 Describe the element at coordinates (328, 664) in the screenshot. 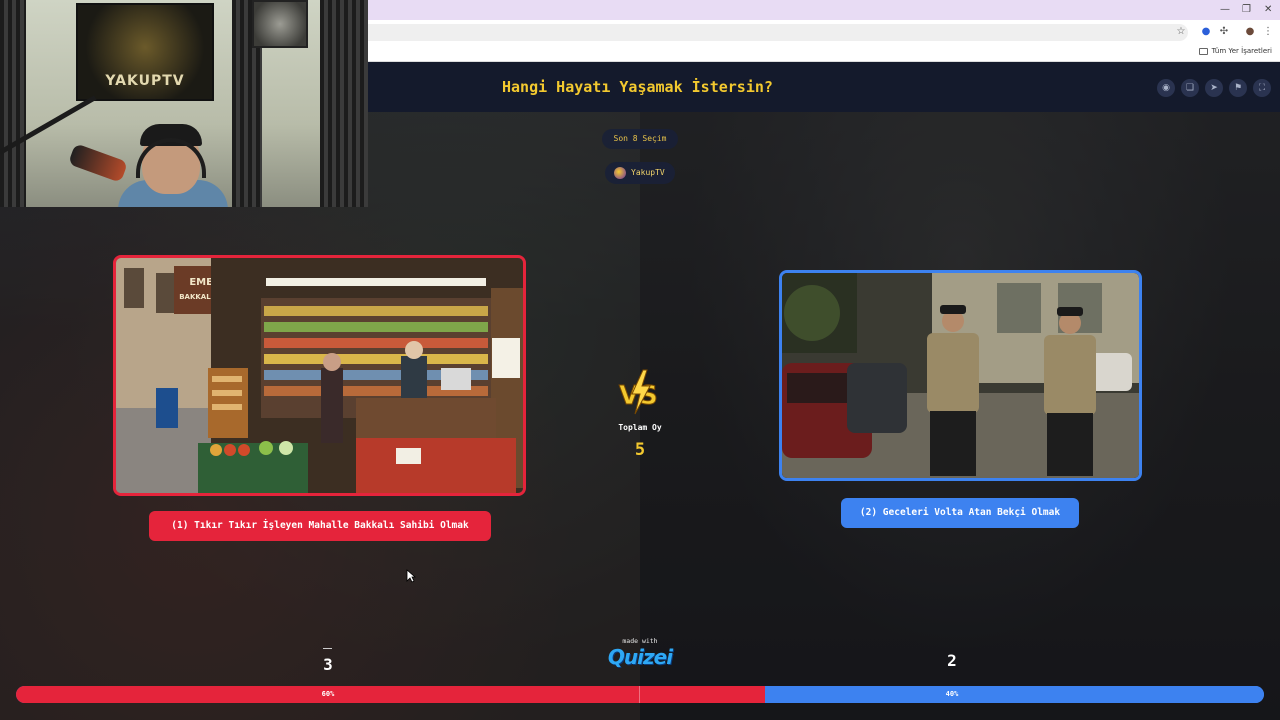

I see `left-vote-count: 3` at that location.